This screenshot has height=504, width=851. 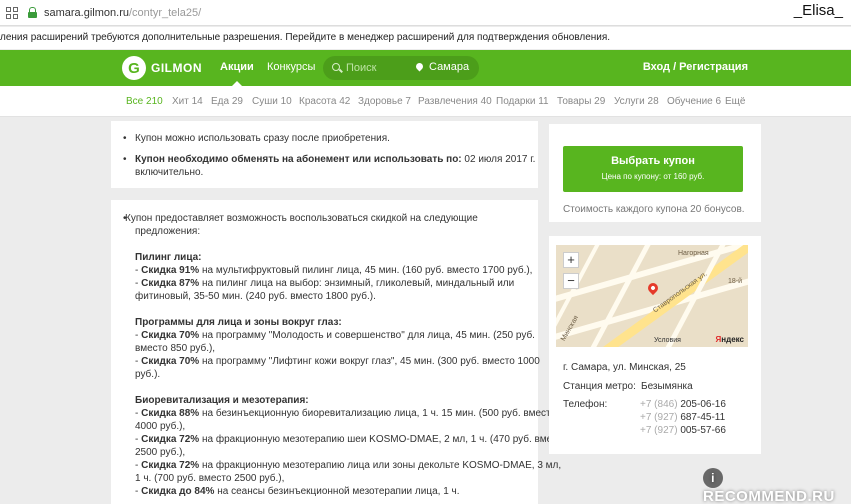 I want to click on metro-value: Безымянка, so click(x=667, y=386).